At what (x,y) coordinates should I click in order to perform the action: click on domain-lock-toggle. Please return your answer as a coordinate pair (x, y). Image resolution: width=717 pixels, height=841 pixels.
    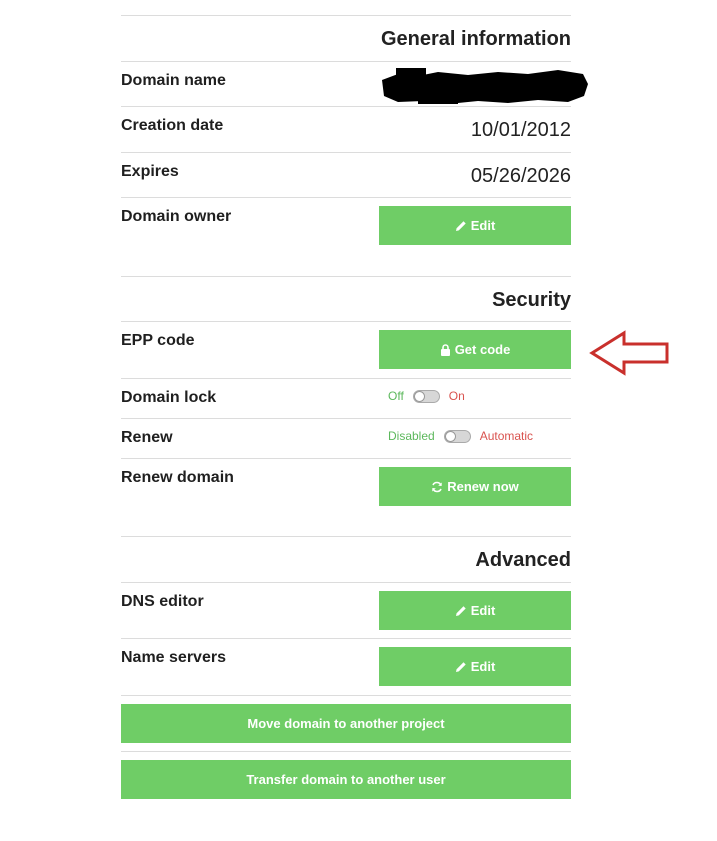
    Looking at the image, I should click on (426, 396).